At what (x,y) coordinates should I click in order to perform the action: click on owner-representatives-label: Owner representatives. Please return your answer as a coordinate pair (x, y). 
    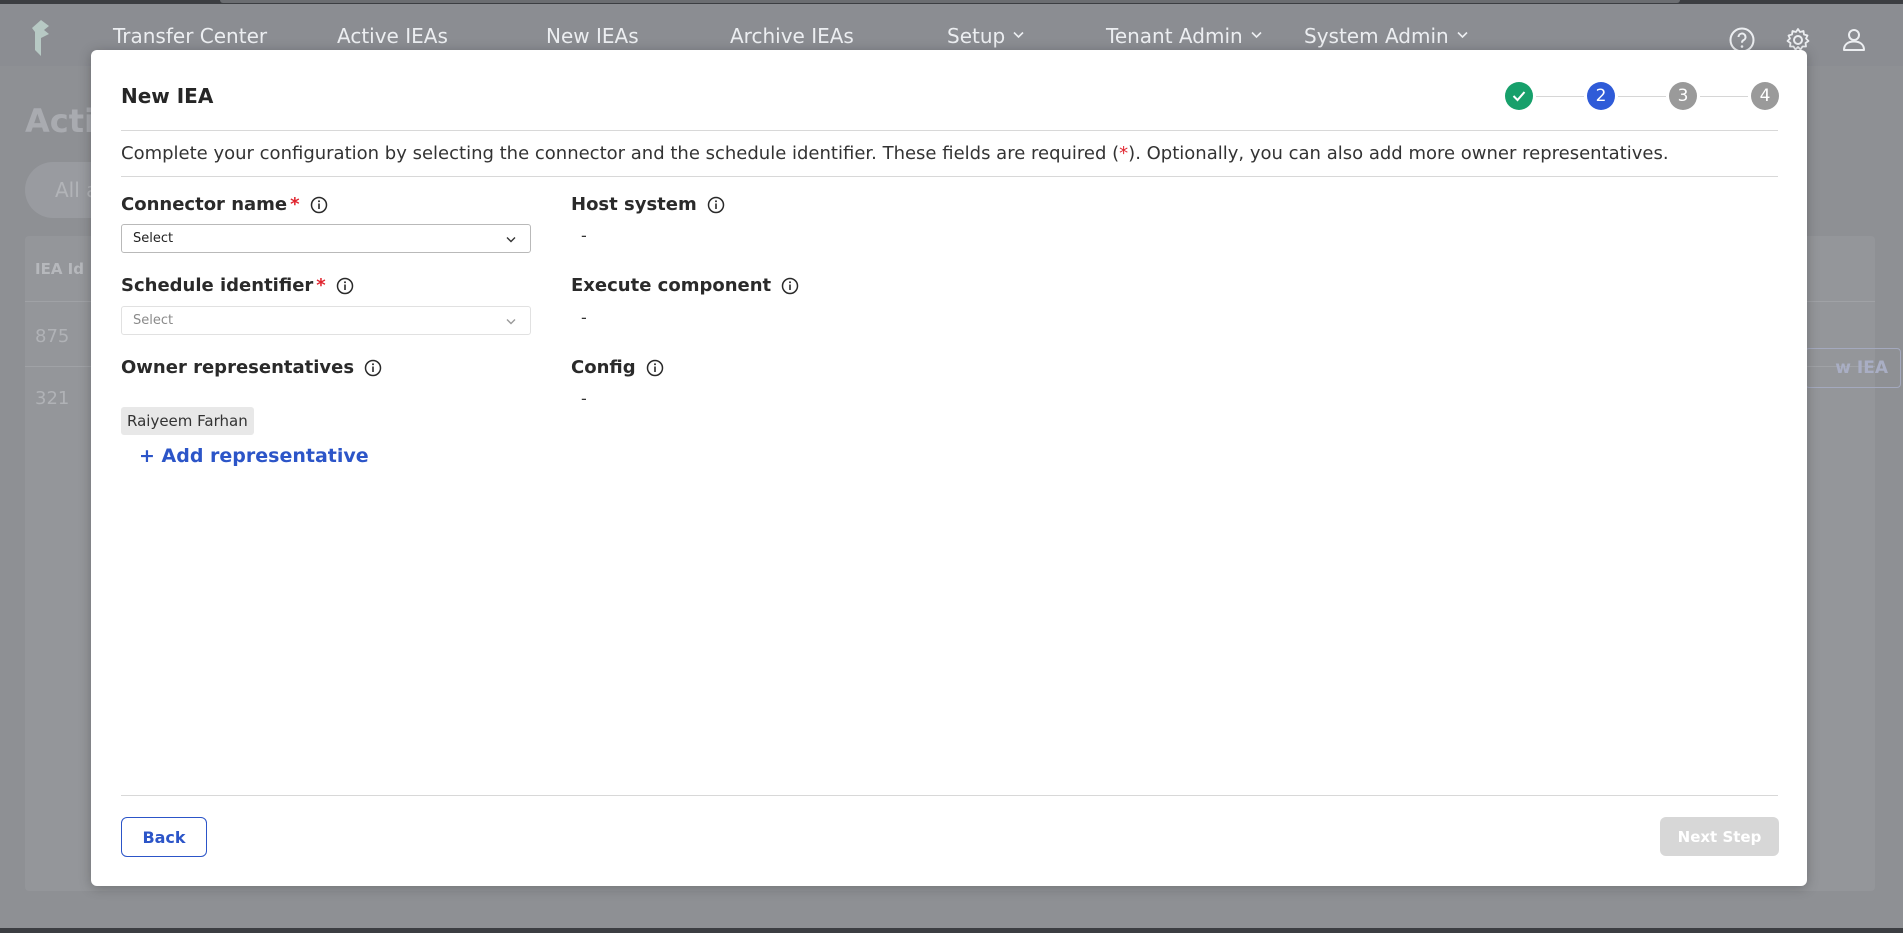
    Looking at the image, I should click on (251, 367).